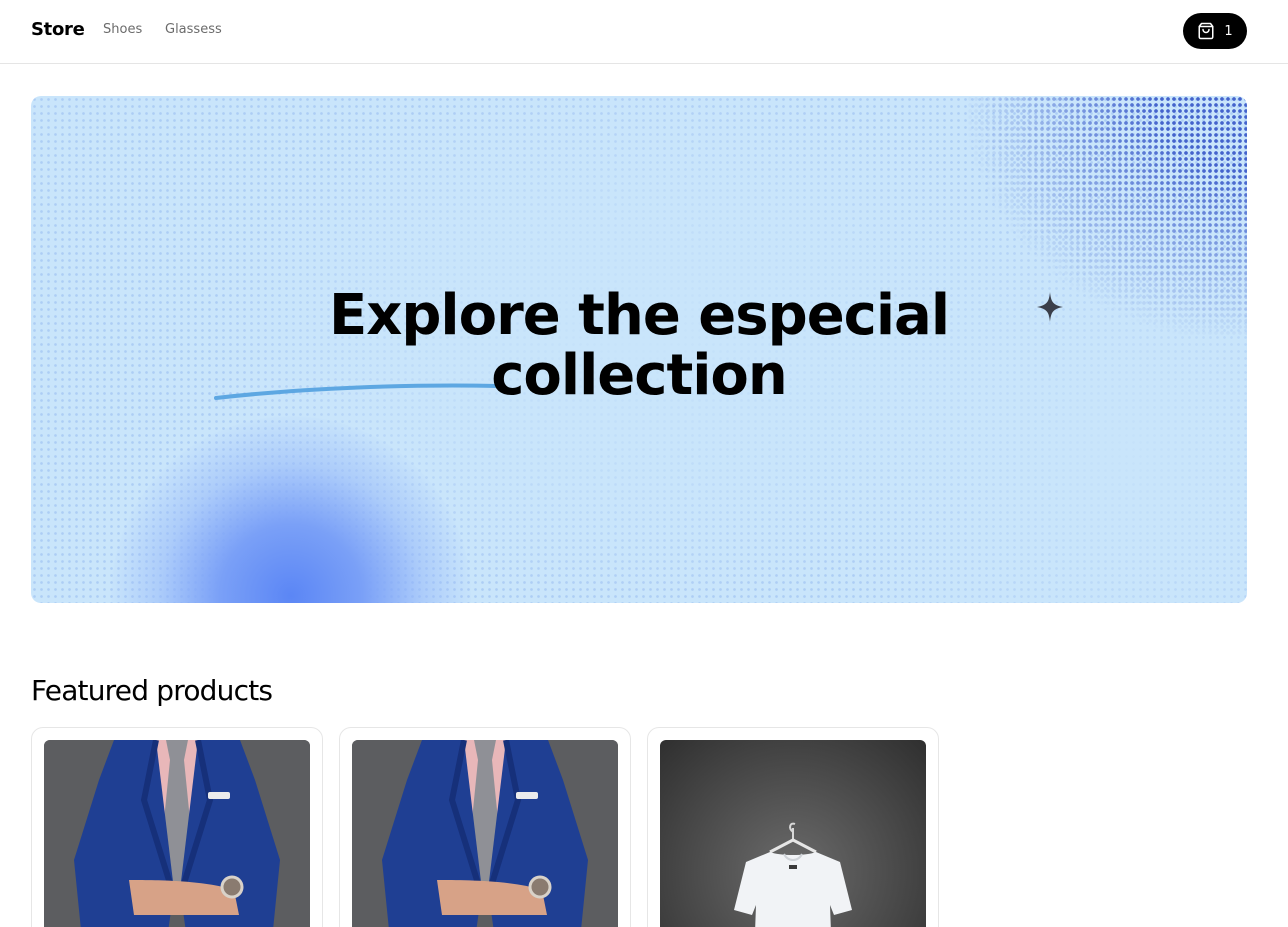 This screenshot has width=1288, height=927. Describe the element at coordinates (122, 29) in the screenshot. I see `nav-link-shoes: Shoes` at that location.